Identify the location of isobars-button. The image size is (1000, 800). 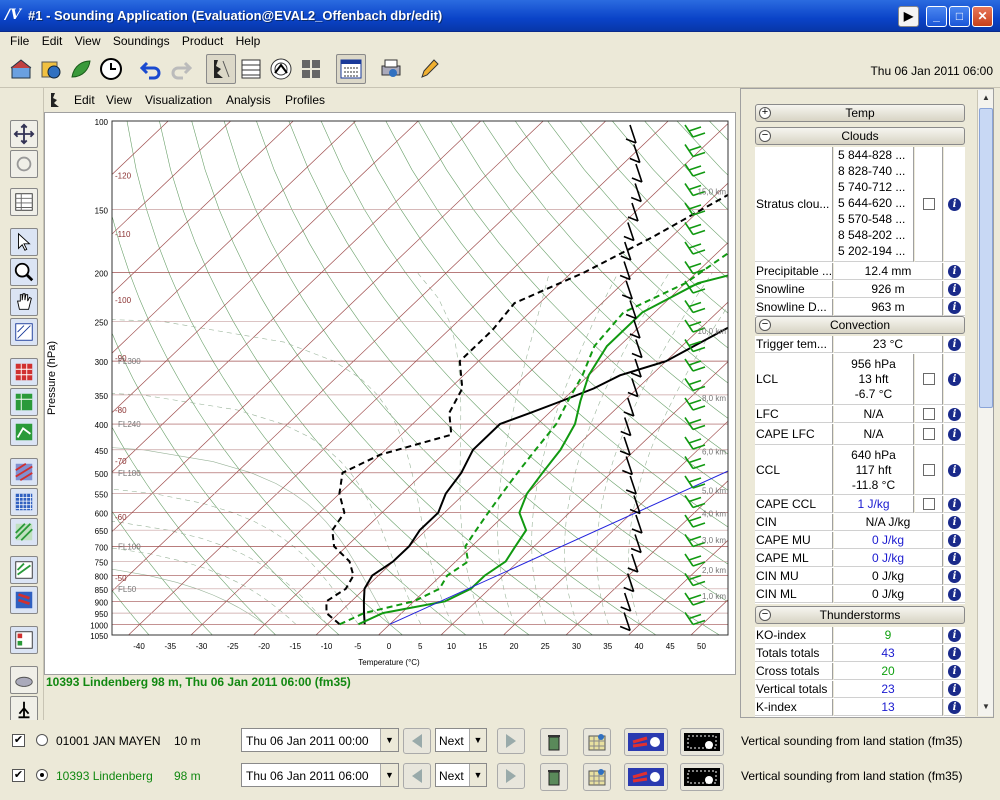
(24, 502).